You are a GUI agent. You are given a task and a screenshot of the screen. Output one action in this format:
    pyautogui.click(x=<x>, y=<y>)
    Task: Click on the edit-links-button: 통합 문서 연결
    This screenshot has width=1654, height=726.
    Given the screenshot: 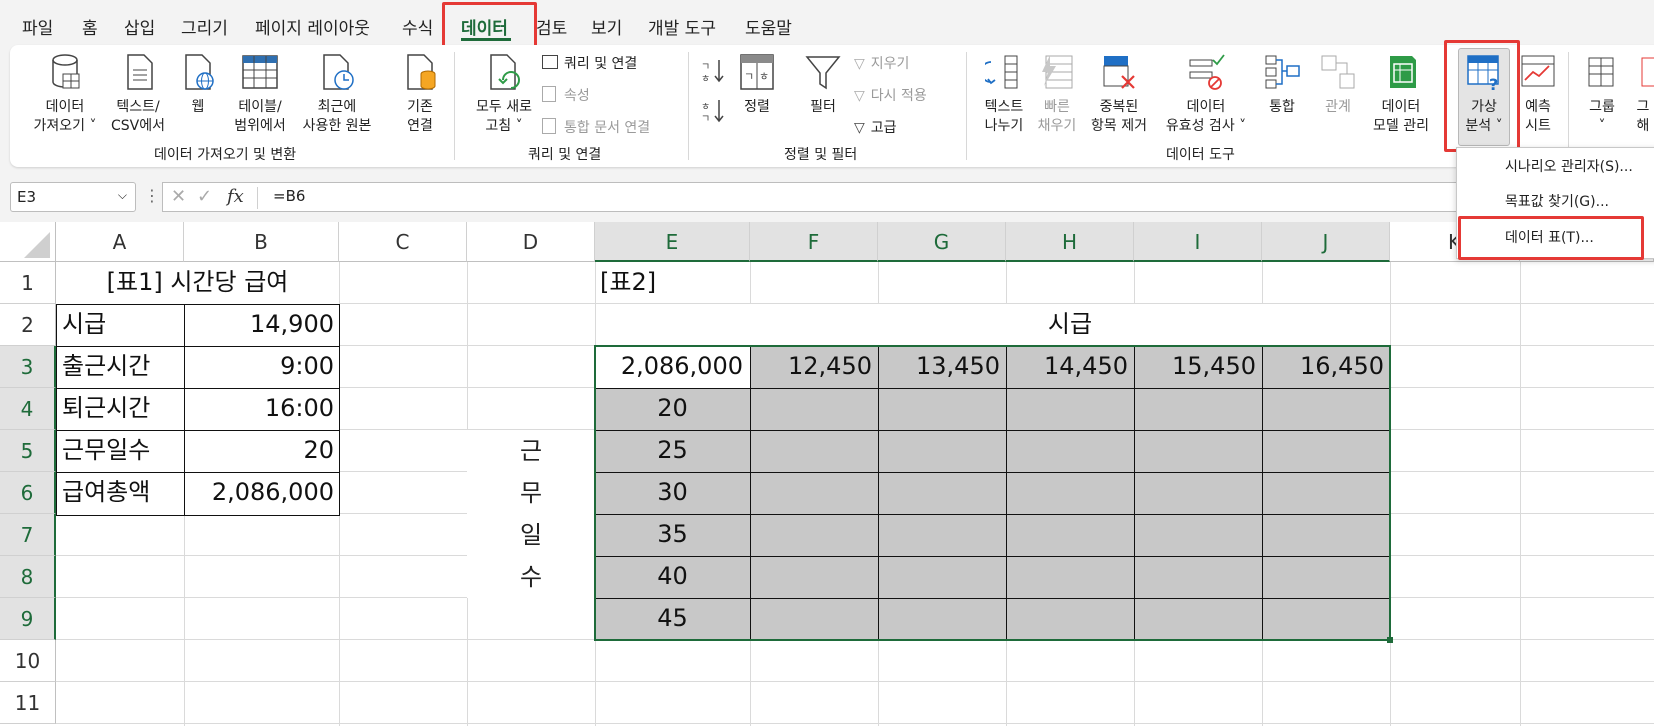 What is the action you would take?
    pyautogui.click(x=596, y=127)
    